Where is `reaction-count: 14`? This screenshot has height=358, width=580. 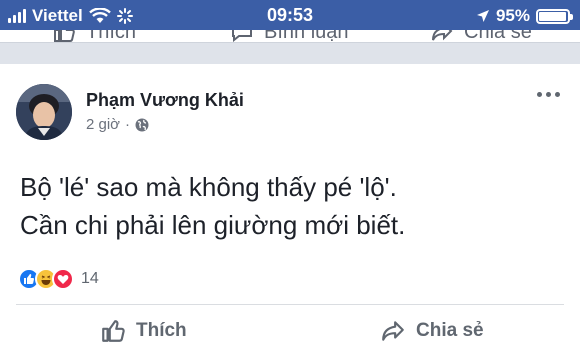
reaction-count: 14 is located at coordinates (90, 278).